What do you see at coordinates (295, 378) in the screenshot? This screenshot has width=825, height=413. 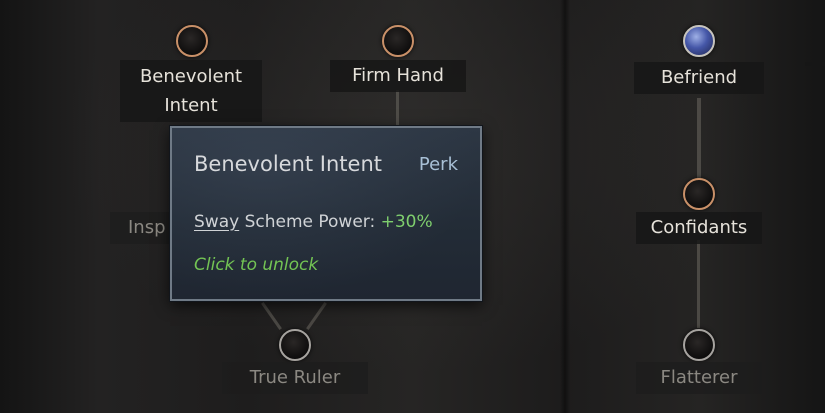 I see `perk-label-true-ruler: True Ruler` at bounding box center [295, 378].